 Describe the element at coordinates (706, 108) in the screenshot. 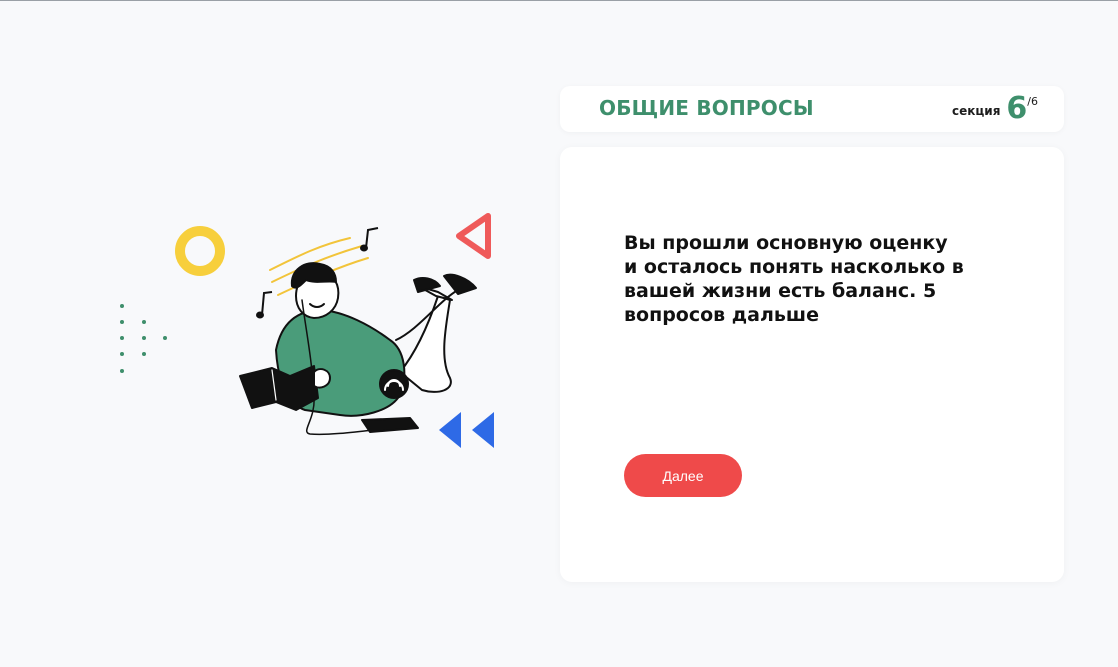

I see `section-title: ОБЩИЕ ВОПРОСЫ` at that location.